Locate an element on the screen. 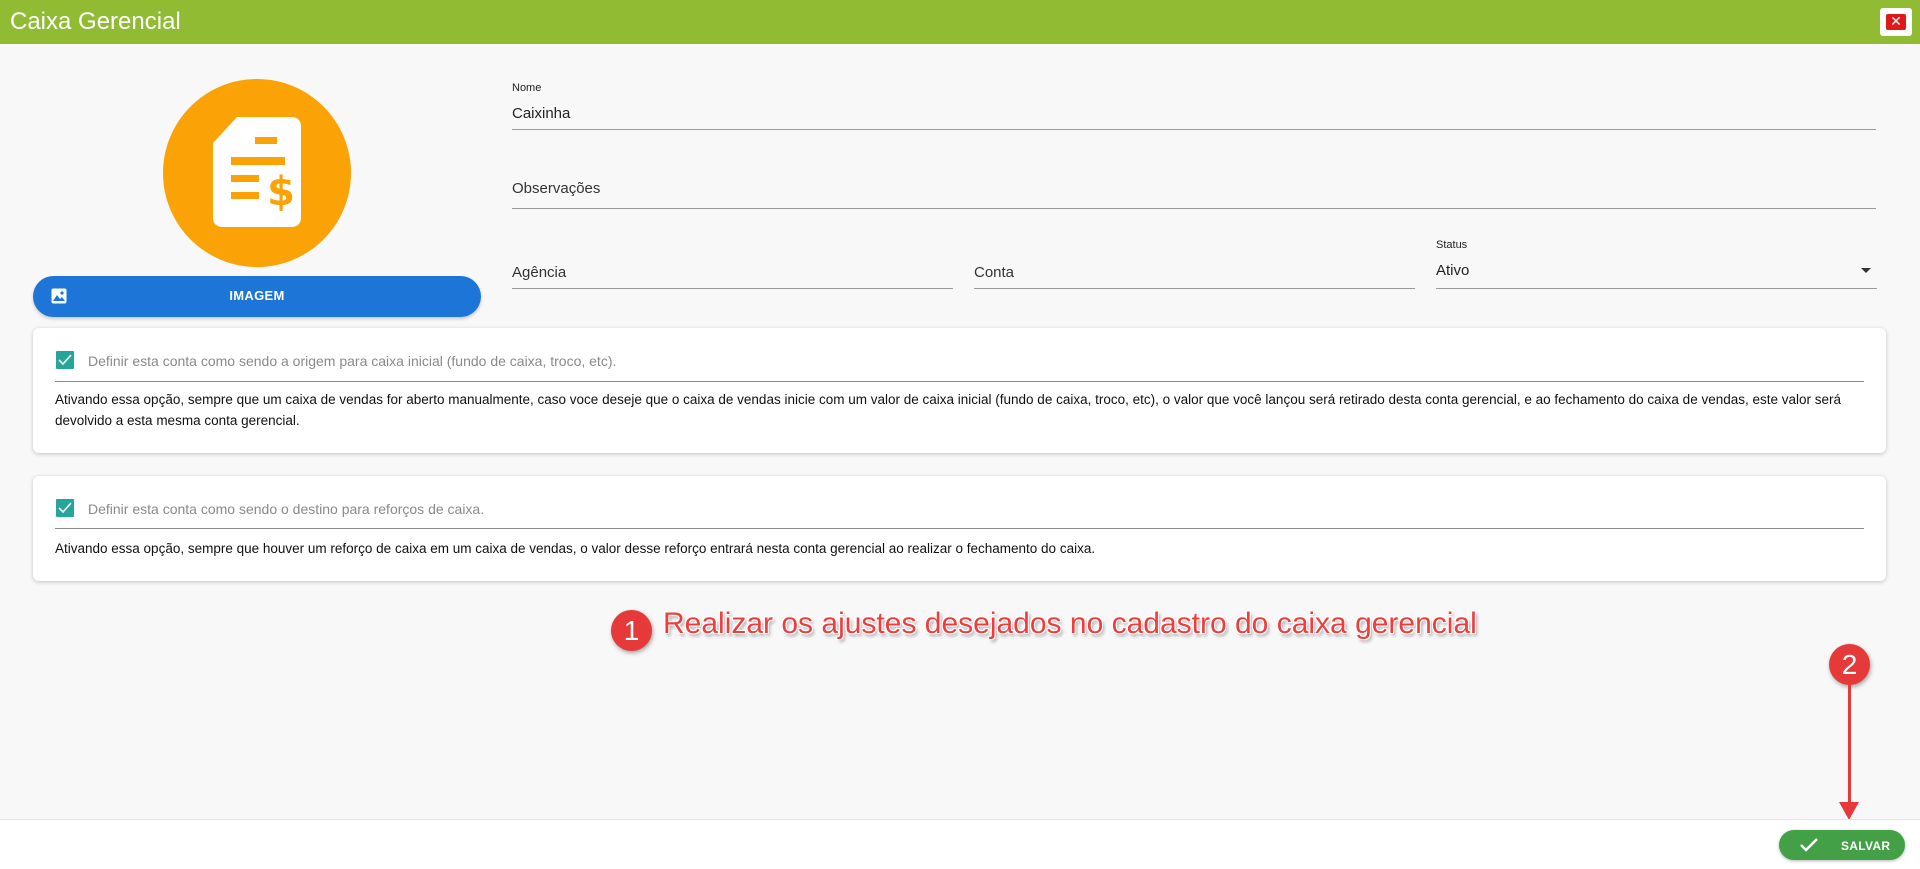 The width and height of the screenshot is (1920, 869). step-2-badge: 2 is located at coordinates (1849, 664).